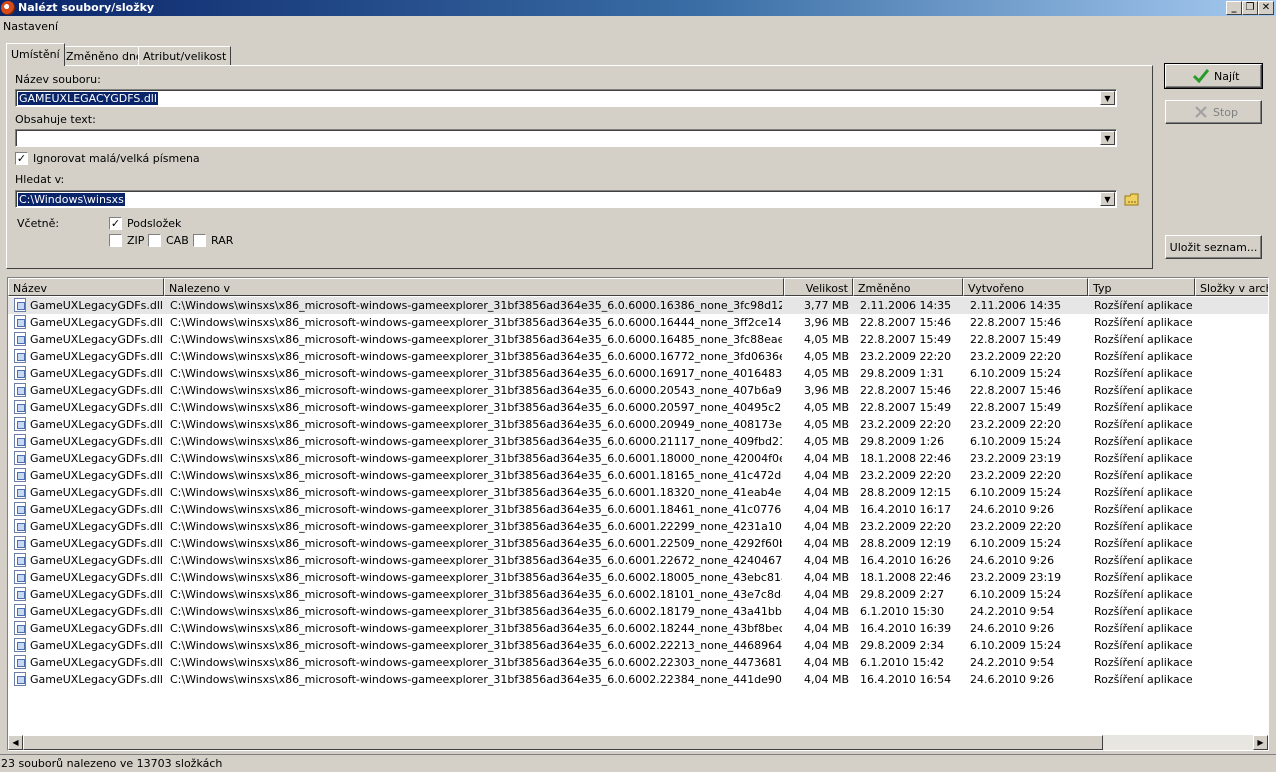 This screenshot has height=772, width=1276. I want to click on horizontal-scrollbar: ◀ ▶, so click(638, 742).